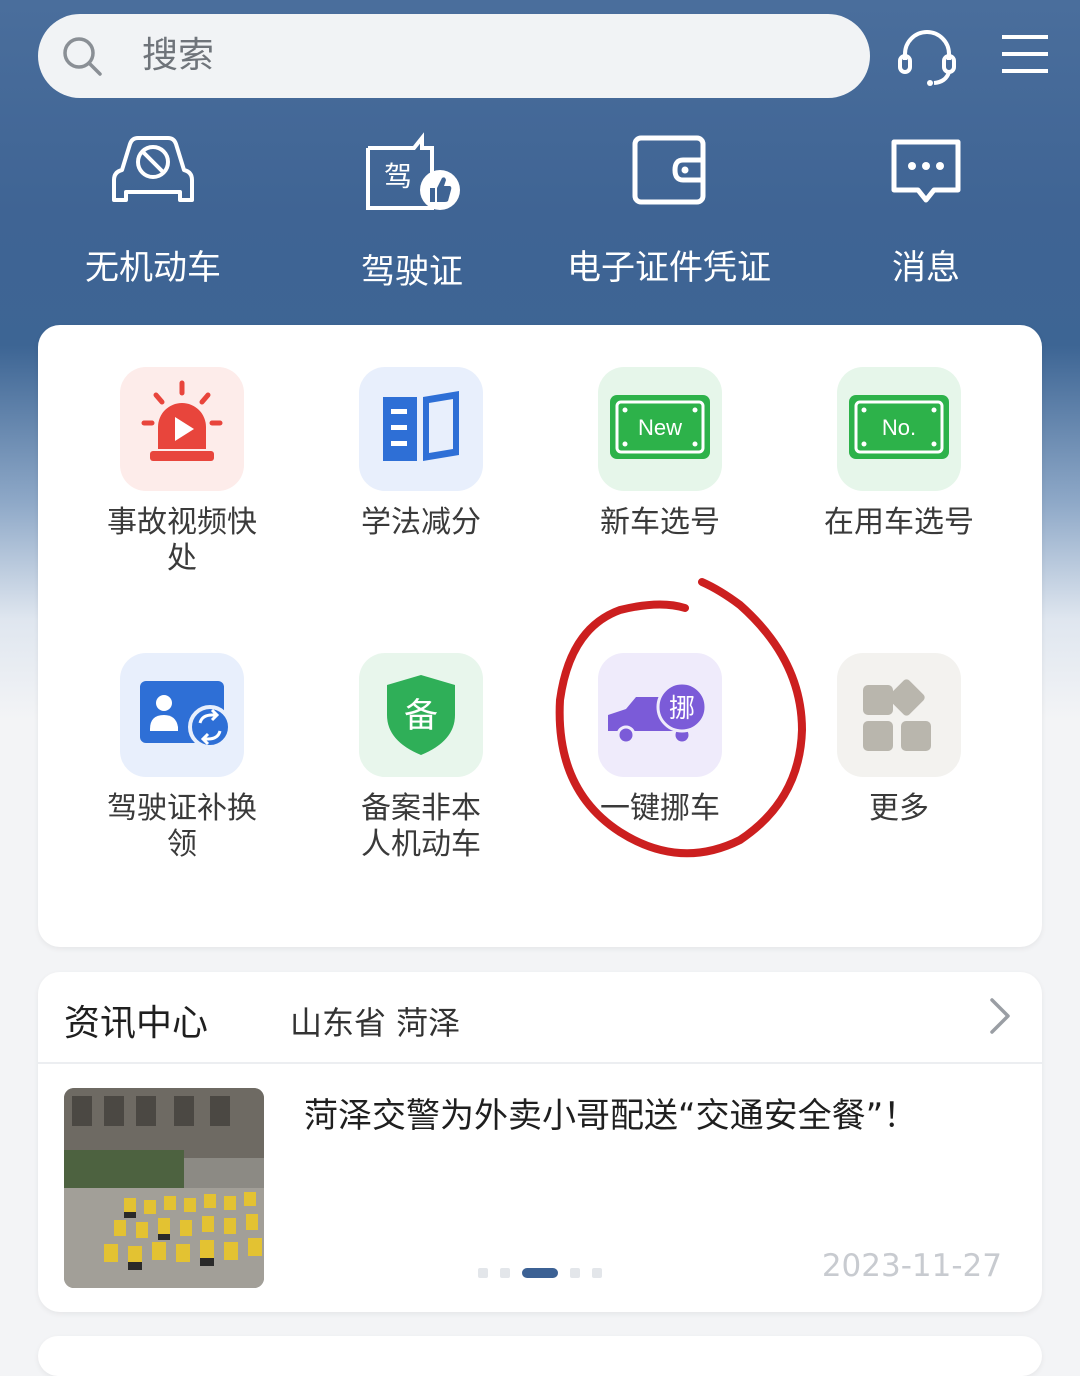 The height and width of the screenshot is (1376, 1080). Describe the element at coordinates (164, 1188) in the screenshot. I see `news-thumbnail` at that location.